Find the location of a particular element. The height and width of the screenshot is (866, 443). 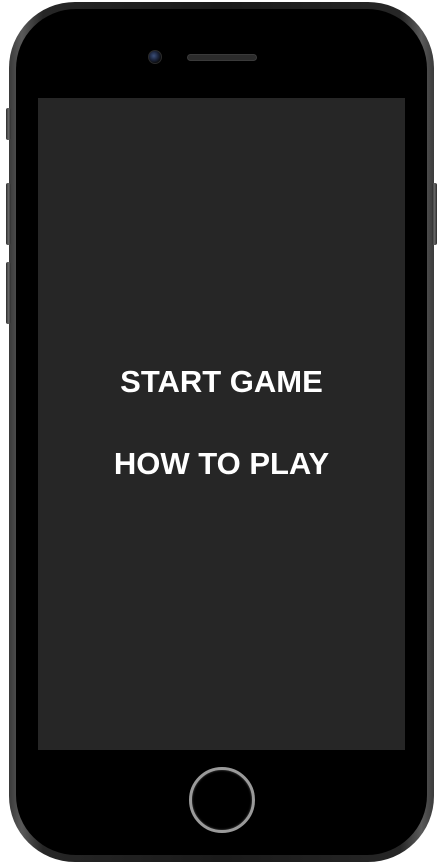

volume-up-button is located at coordinates (8, 214).